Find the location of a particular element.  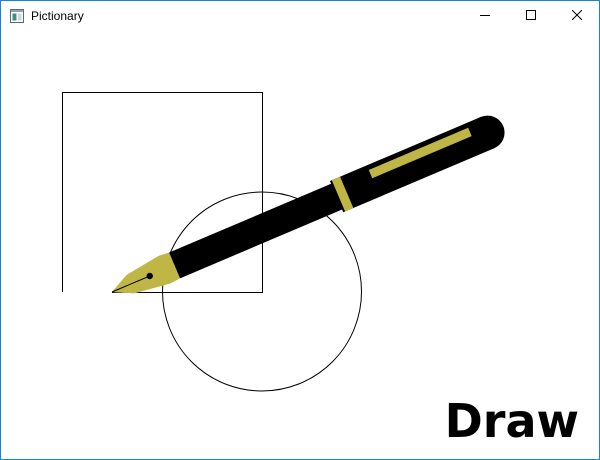

maximize-icon is located at coordinates (531, 16).